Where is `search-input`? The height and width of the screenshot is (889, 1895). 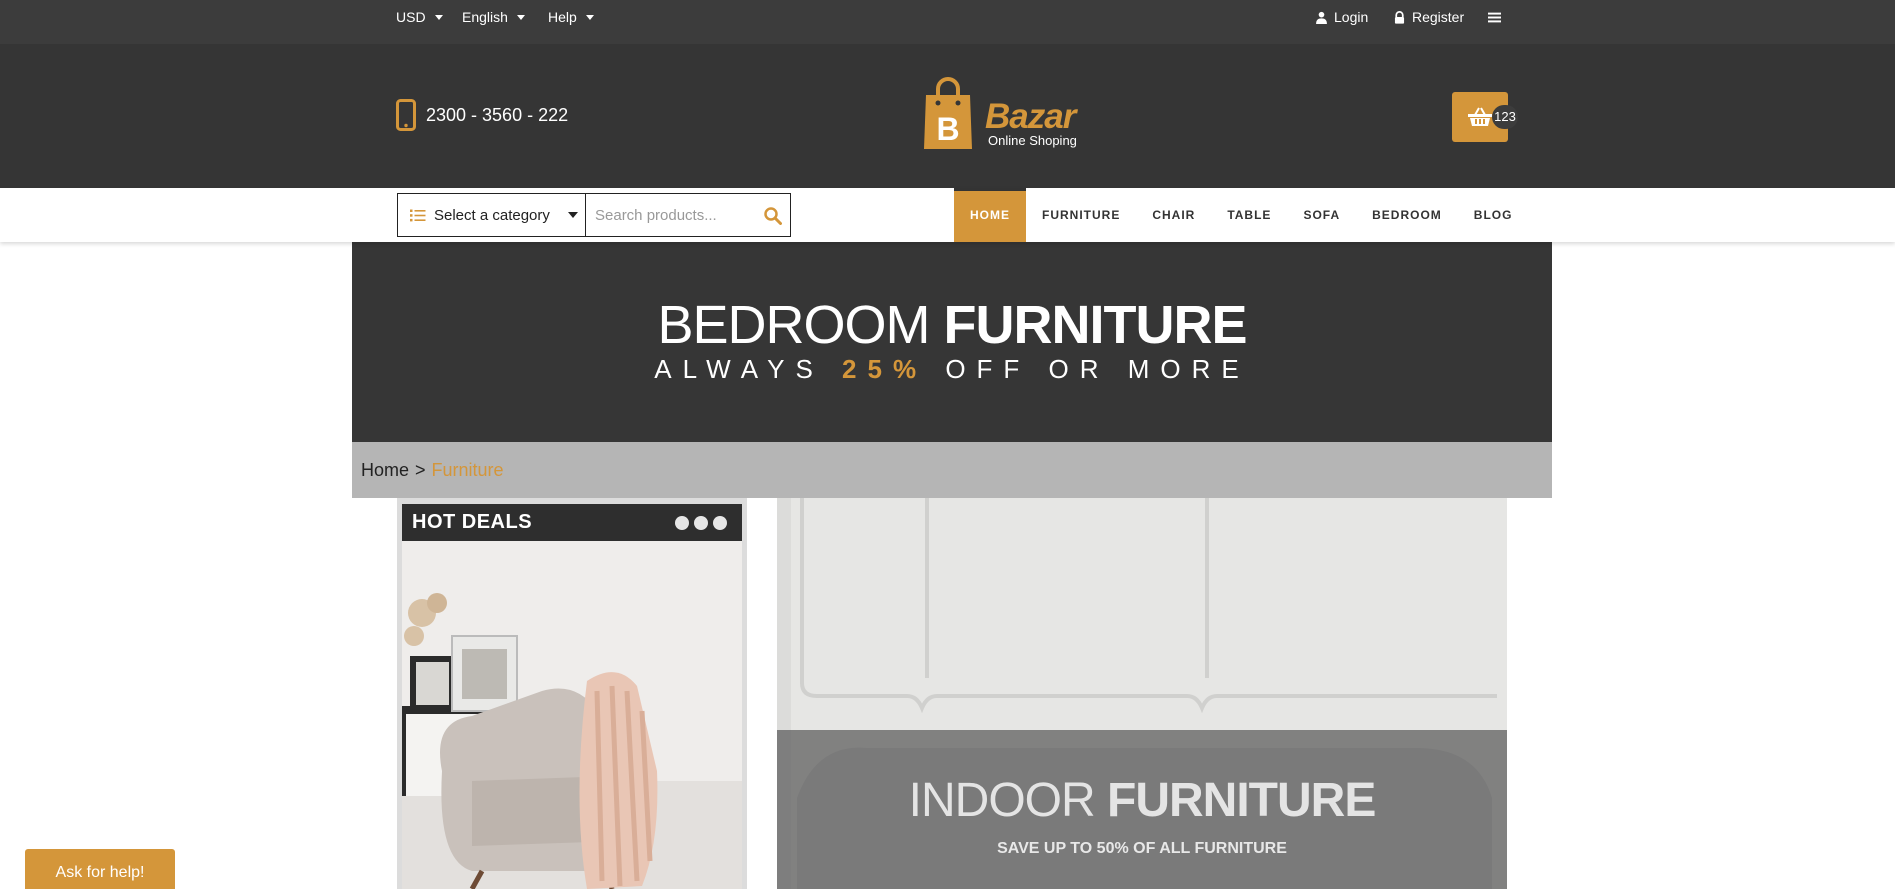 search-input is located at coordinates (675, 215).